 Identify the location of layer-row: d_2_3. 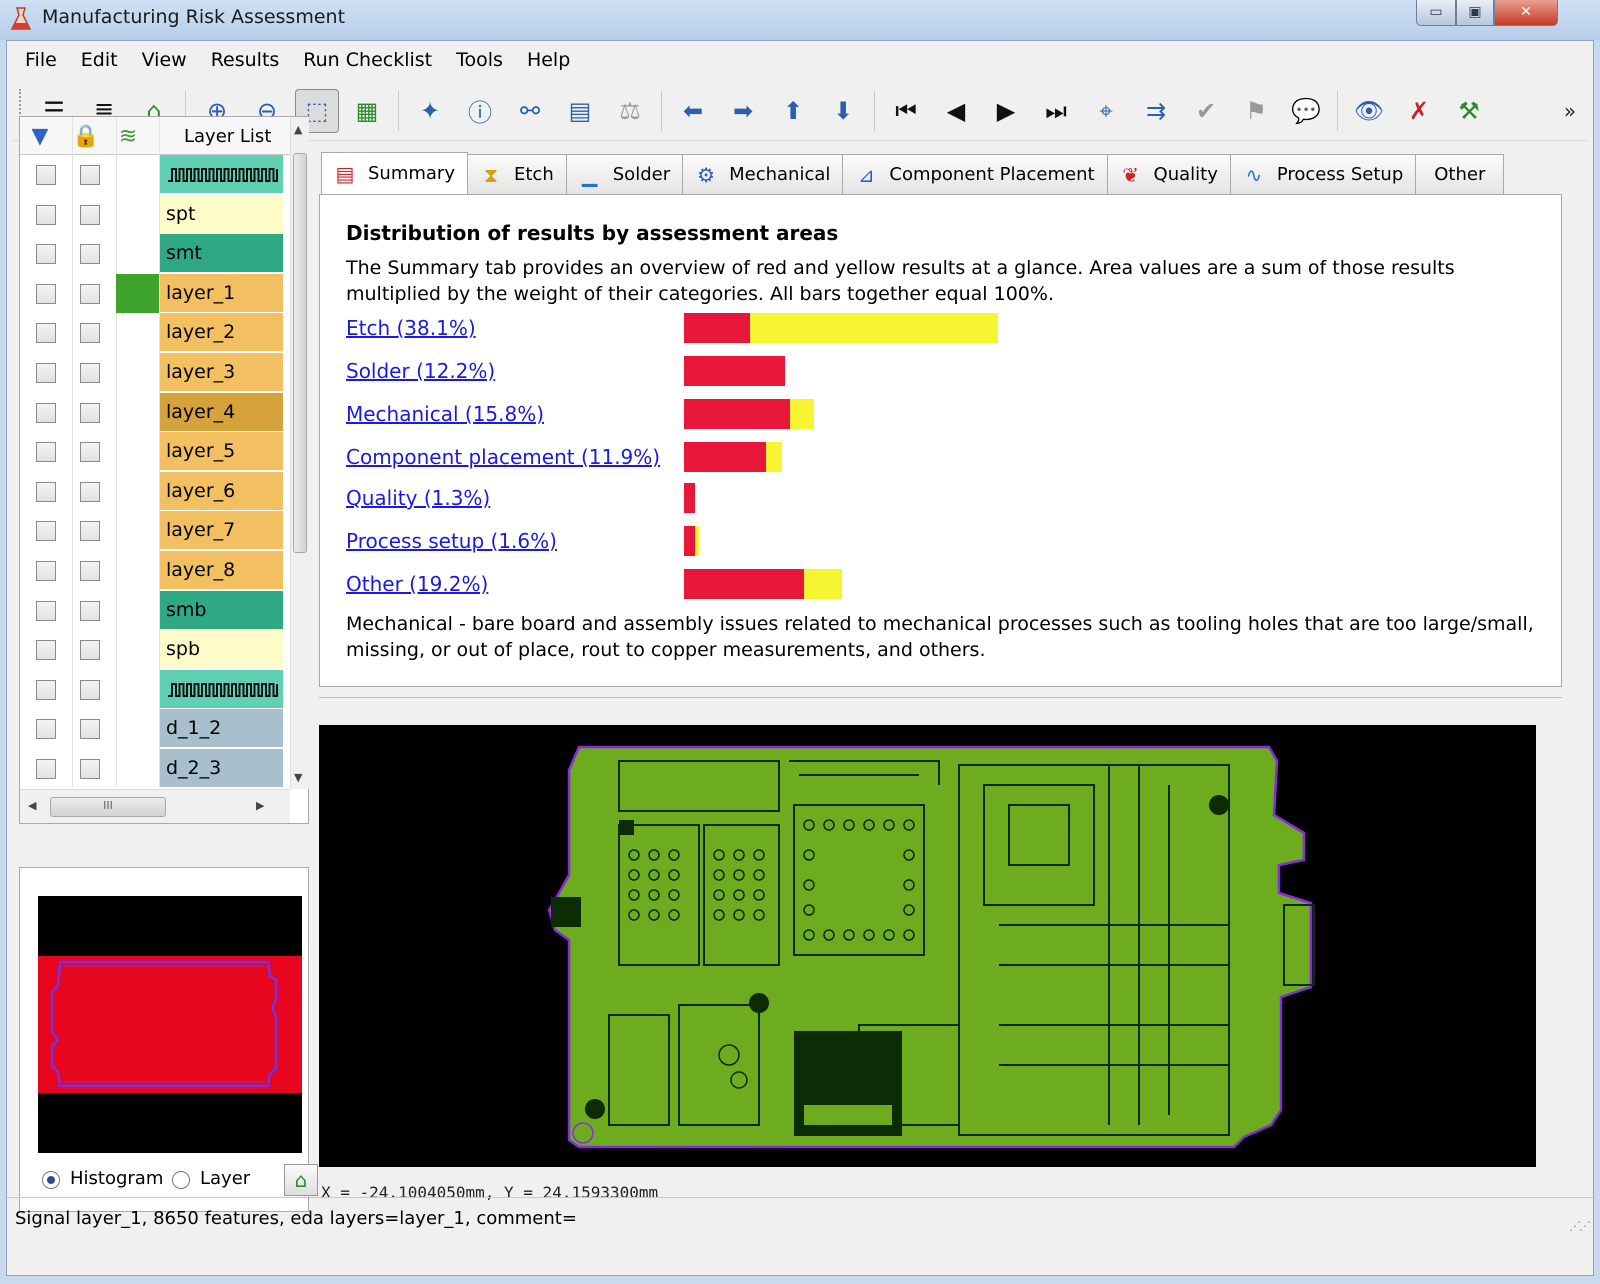
(155, 769).